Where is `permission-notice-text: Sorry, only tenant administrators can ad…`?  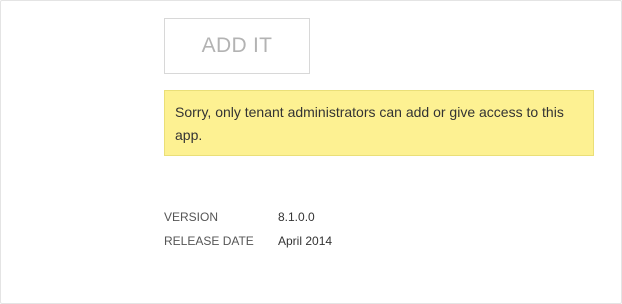
permission-notice-text: Sorry, only tenant administrators can ad… is located at coordinates (369, 123).